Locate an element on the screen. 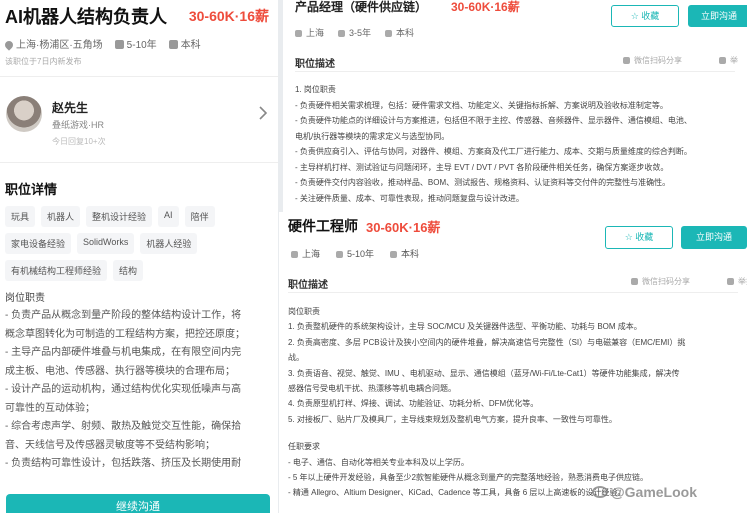 The image size is (747, 513). job-tag: AI is located at coordinates (168, 216).